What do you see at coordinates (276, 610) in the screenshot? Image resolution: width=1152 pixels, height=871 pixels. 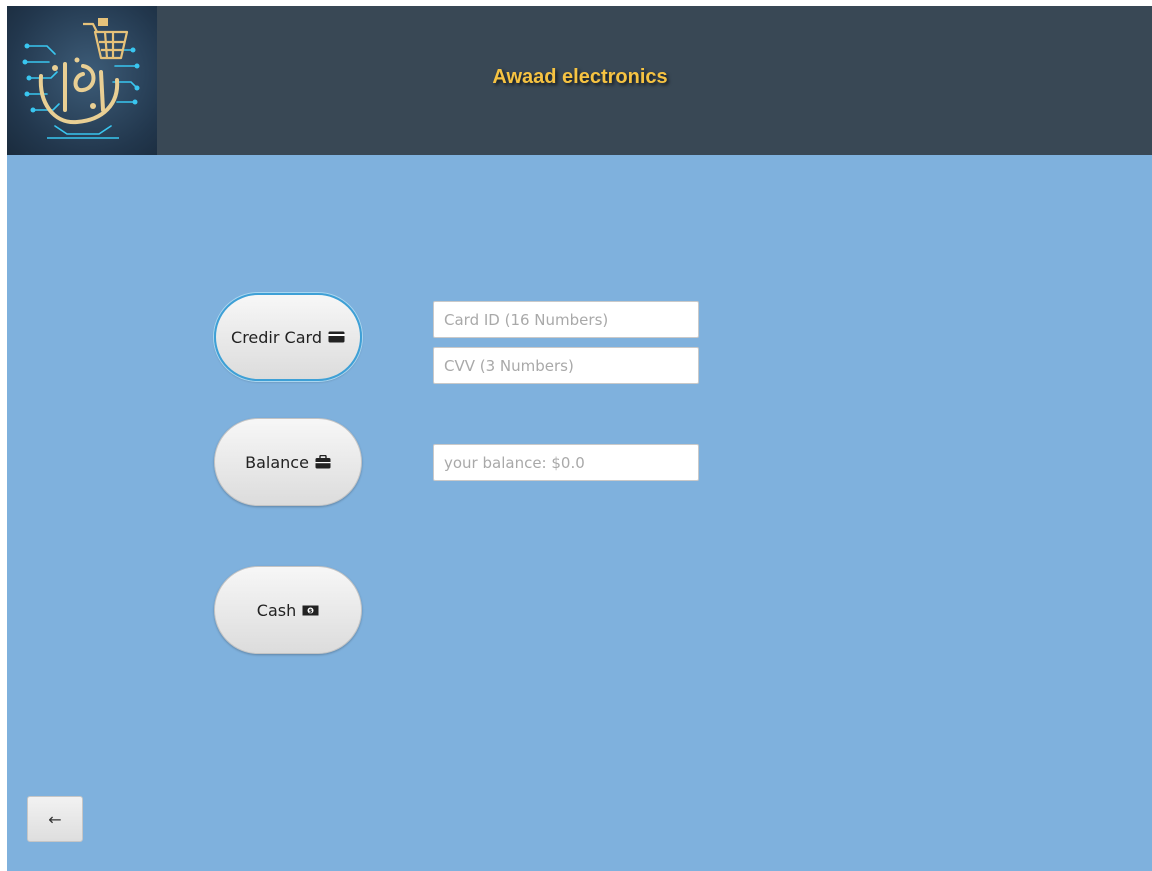 I see `cash-button-label: Cash` at bounding box center [276, 610].